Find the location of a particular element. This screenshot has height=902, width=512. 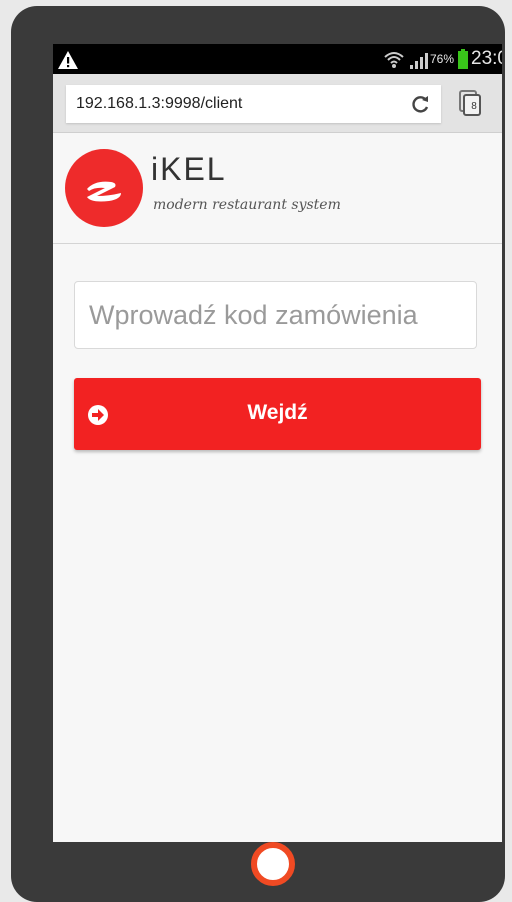

url-text: 192.168.1.3:9998/client is located at coordinates (159, 103).